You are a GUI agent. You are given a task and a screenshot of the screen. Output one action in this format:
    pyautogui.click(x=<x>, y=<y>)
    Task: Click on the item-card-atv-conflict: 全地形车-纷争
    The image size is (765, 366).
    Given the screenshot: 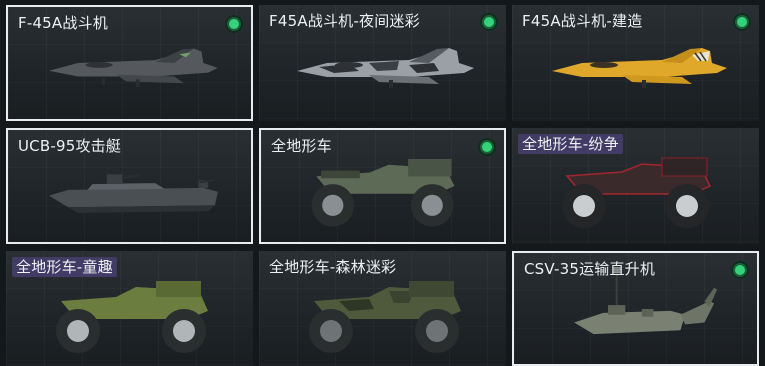 What is the action you would take?
    pyautogui.click(x=635, y=186)
    